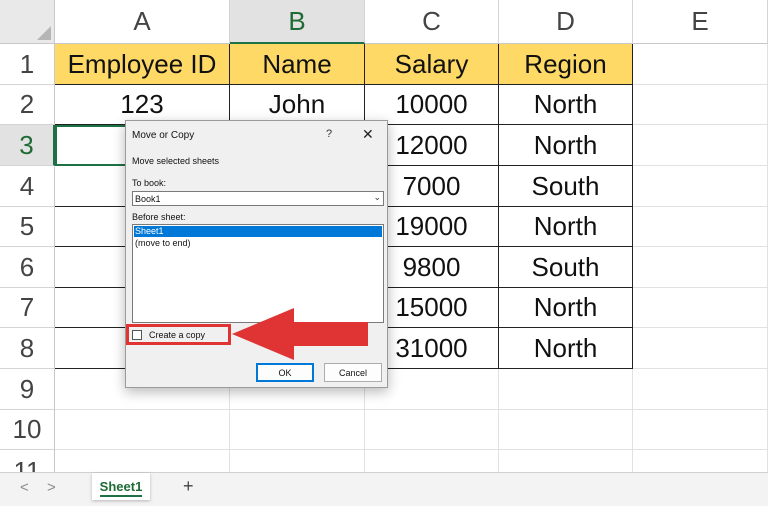 The height and width of the screenshot is (506, 768). Describe the element at coordinates (700, 145) in the screenshot. I see `cell-e3` at that location.